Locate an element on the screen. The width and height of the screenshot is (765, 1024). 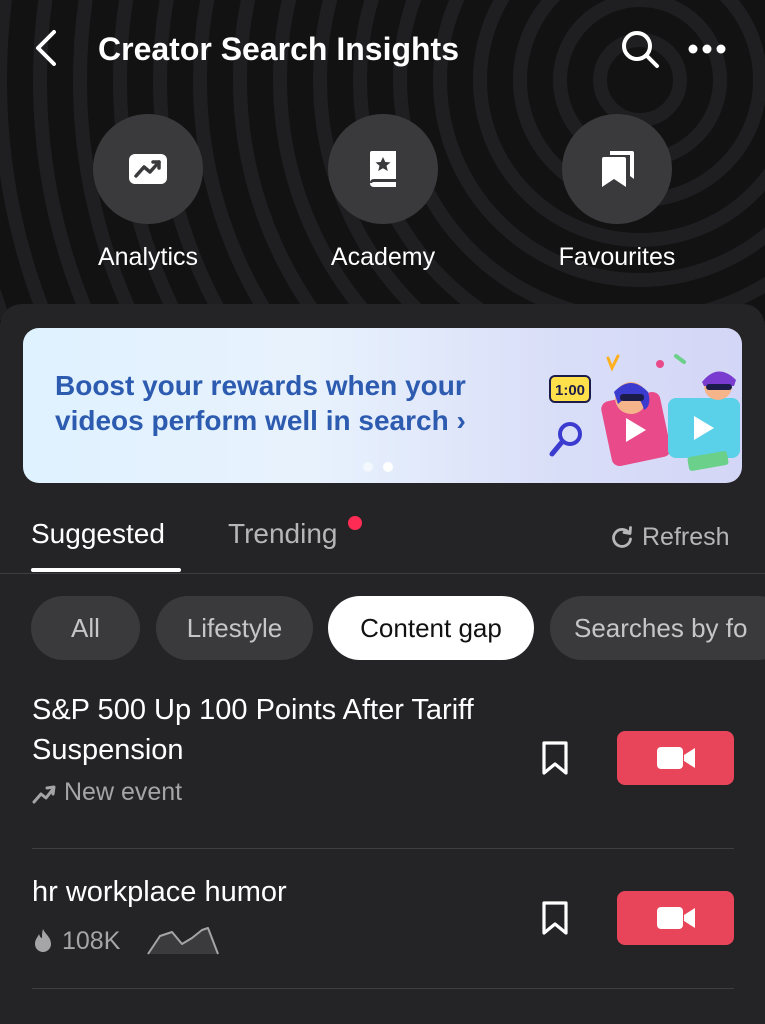
shortcut-label: Favourites is located at coordinates (617, 257).